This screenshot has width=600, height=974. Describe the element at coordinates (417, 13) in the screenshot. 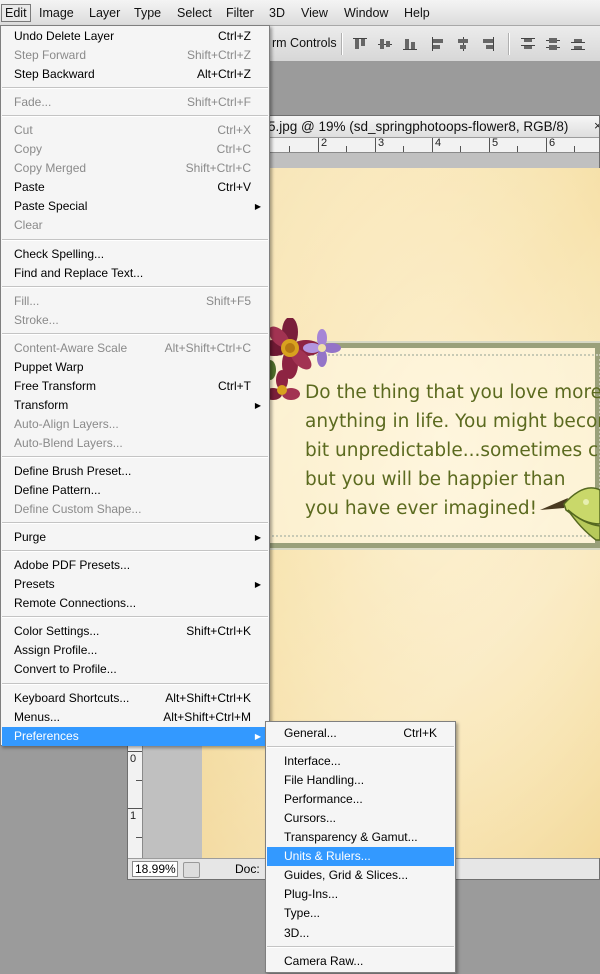

I see `menu-help: Help` at that location.